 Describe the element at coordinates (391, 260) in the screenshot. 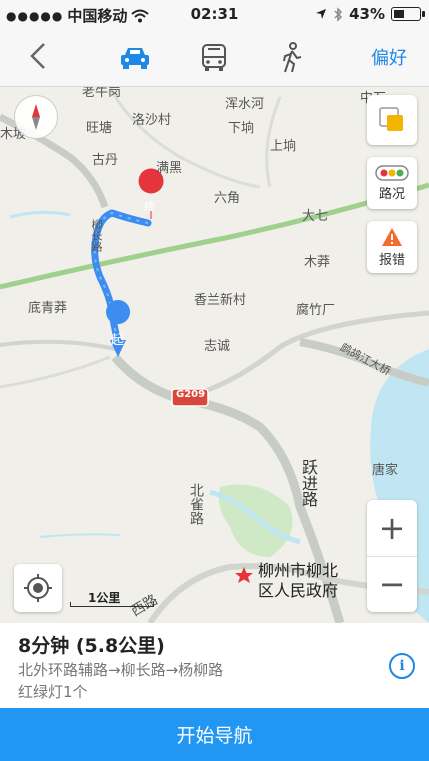

I see `report-label: 报错` at that location.